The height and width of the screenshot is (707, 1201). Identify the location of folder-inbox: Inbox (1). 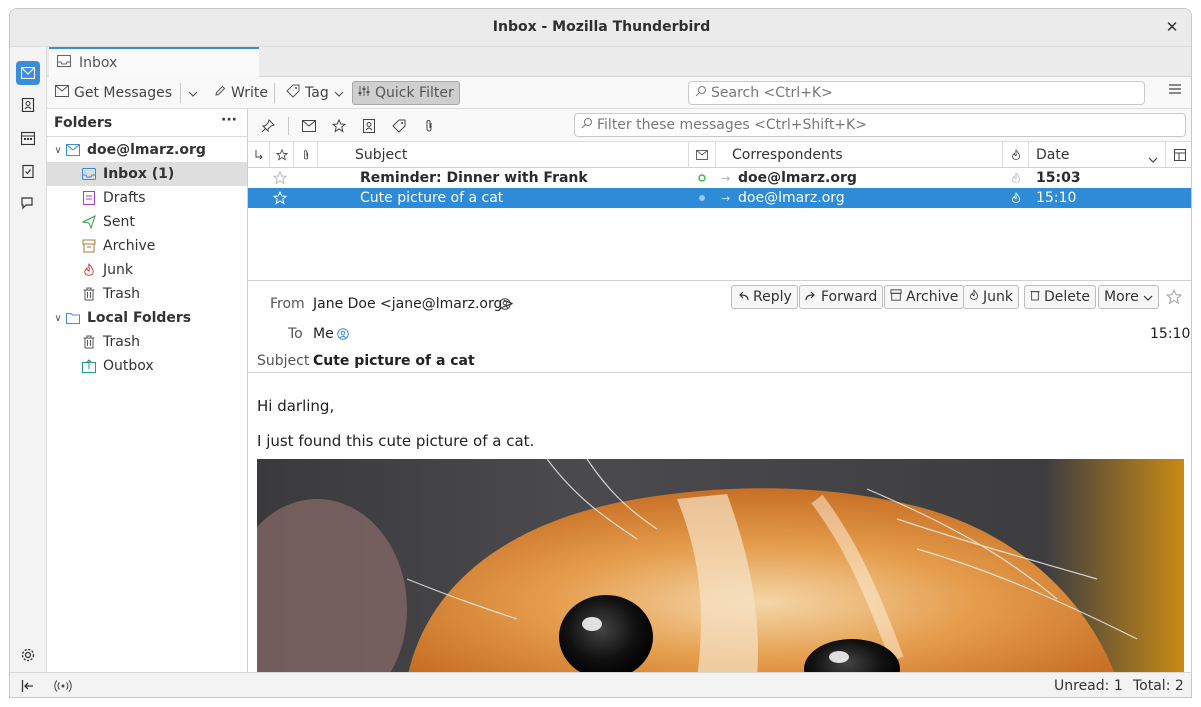
(147, 174).